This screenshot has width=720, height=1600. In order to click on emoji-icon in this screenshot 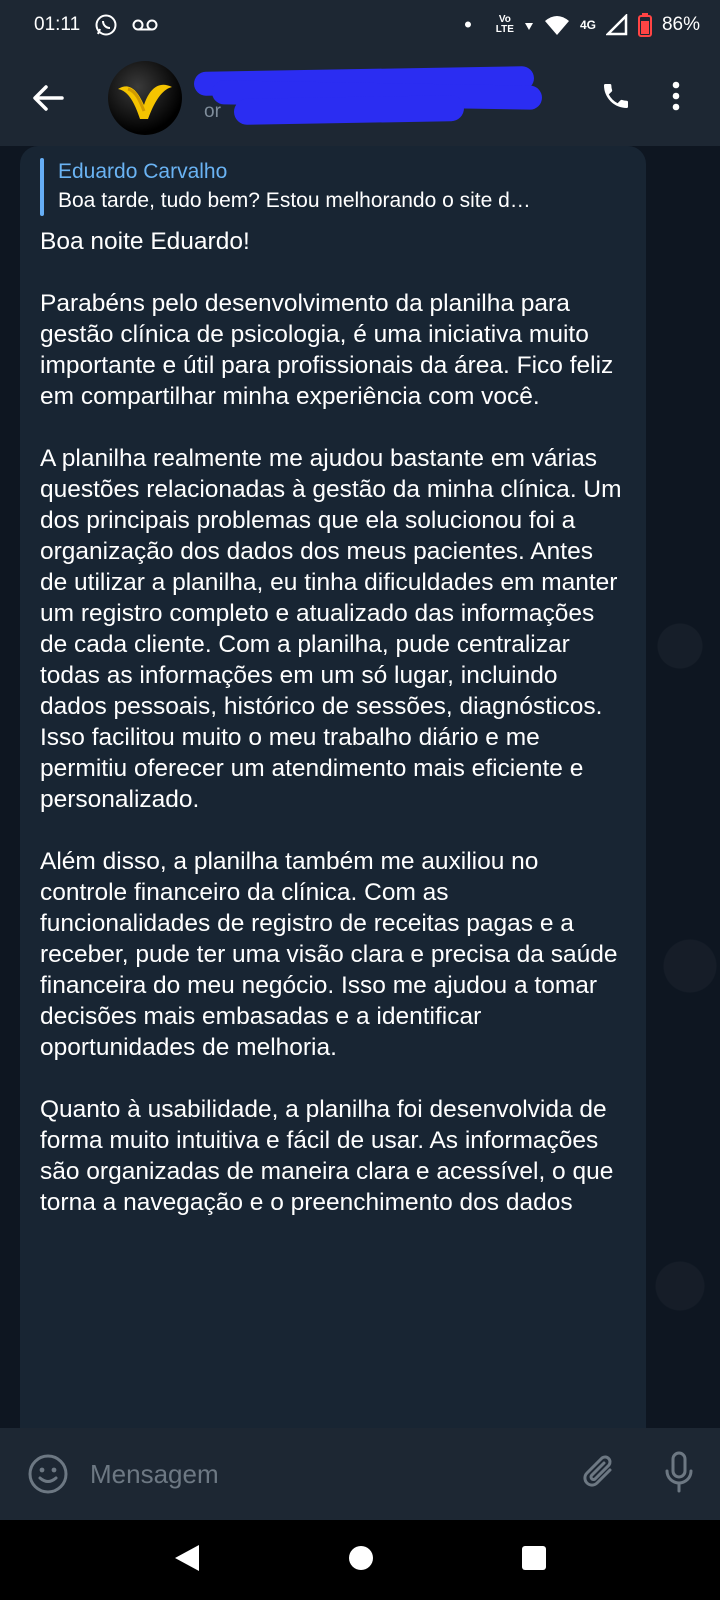, I will do `click(48, 1474)`.